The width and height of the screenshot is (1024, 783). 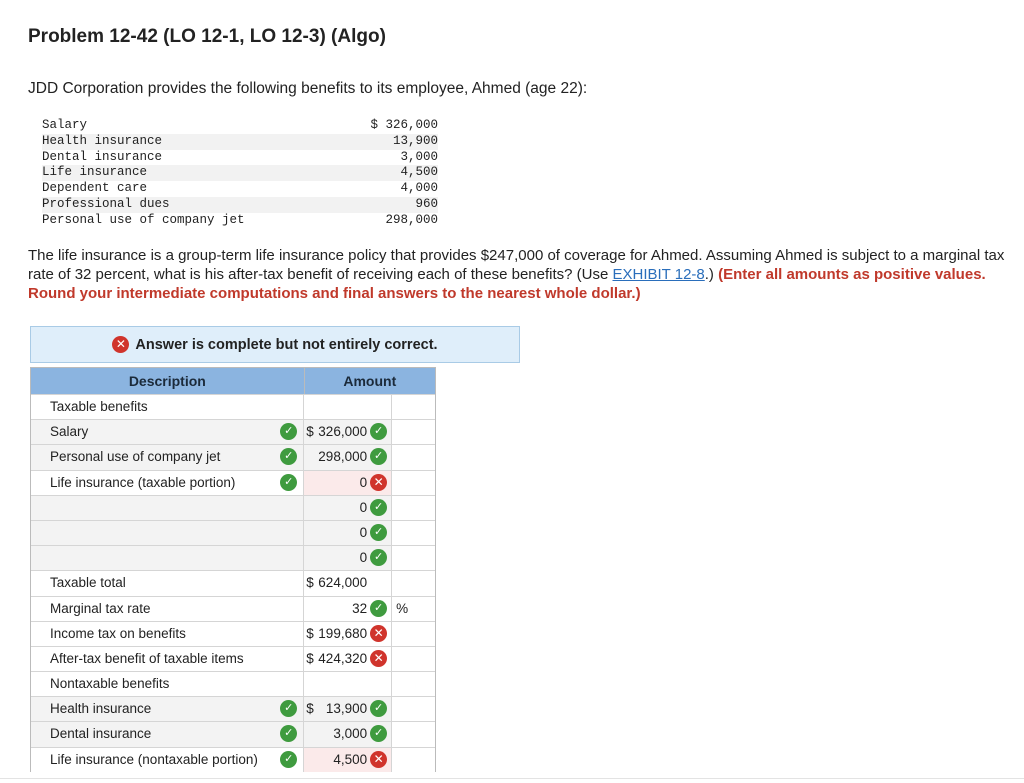 What do you see at coordinates (102, 140) in the screenshot?
I see `benefit-label: Health insurance` at bounding box center [102, 140].